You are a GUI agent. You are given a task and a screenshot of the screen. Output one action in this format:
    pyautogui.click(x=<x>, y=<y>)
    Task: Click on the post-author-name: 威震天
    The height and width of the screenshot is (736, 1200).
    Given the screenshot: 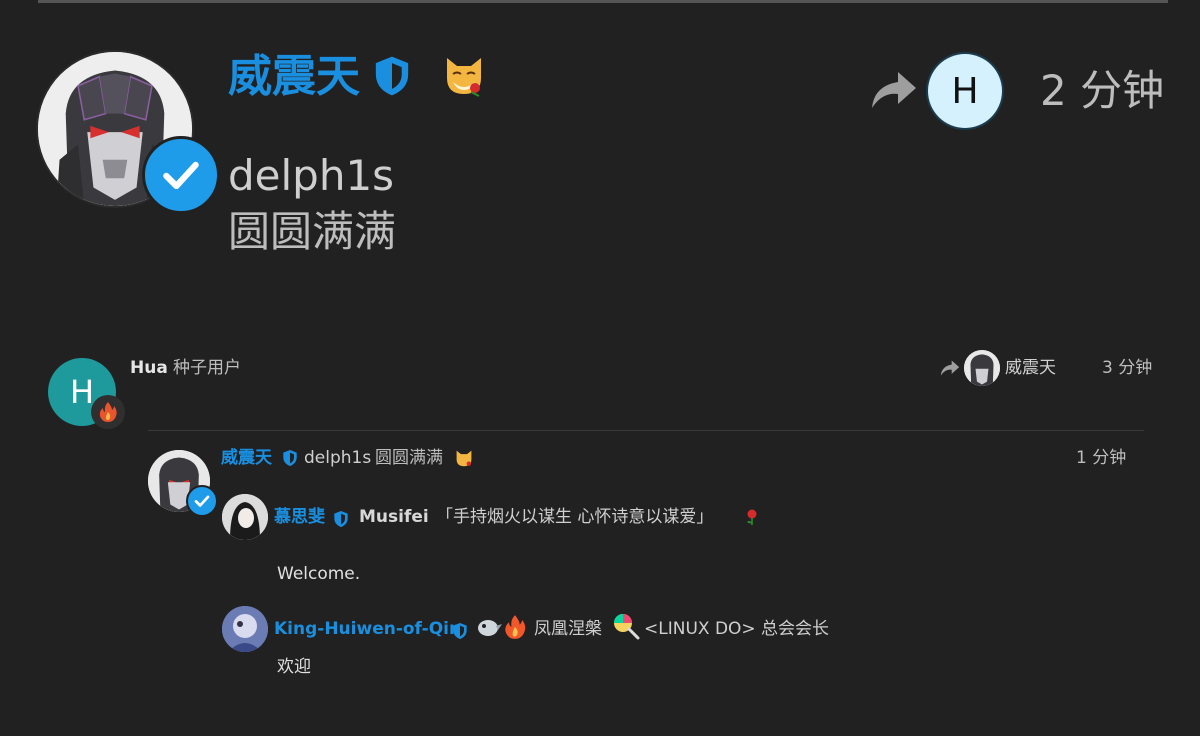 What is the action you would take?
    pyautogui.click(x=294, y=77)
    